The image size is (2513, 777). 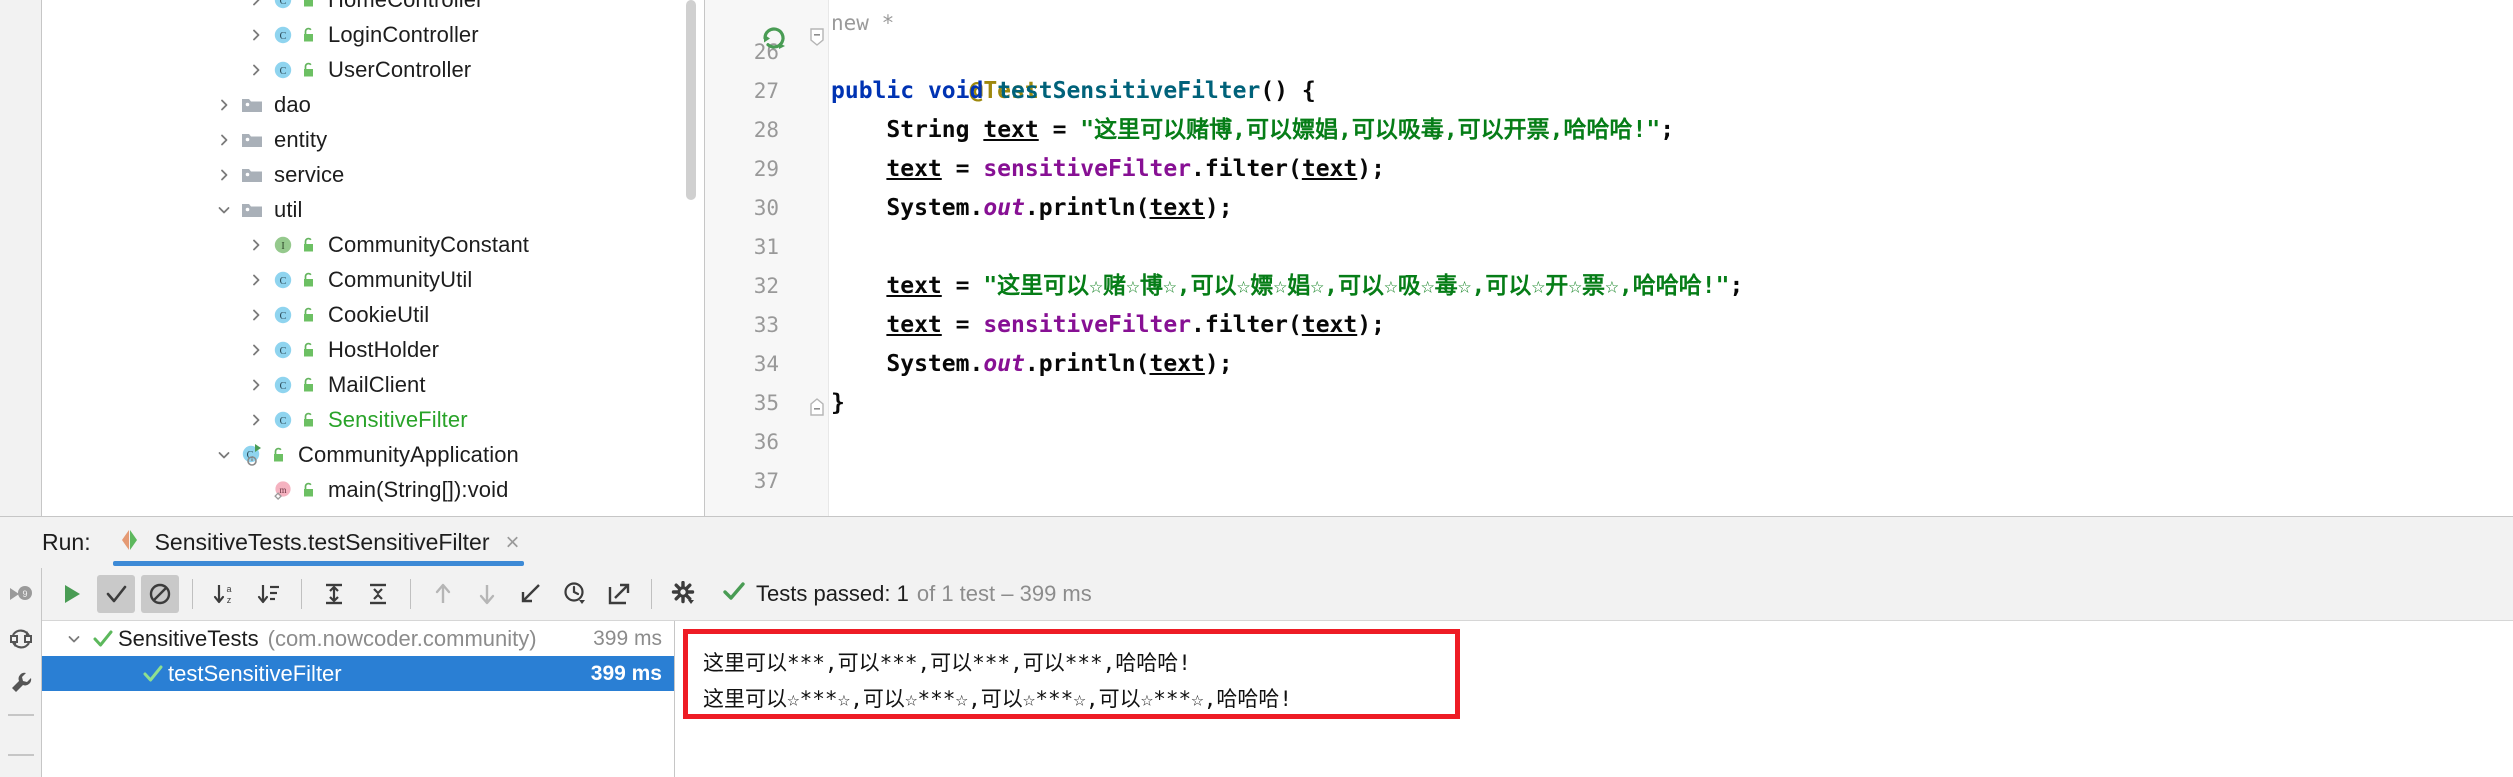 I want to click on run-results-toolbar: a z Tests passed: 1 of 1 test – 399 ms, so click(x=1277, y=594).